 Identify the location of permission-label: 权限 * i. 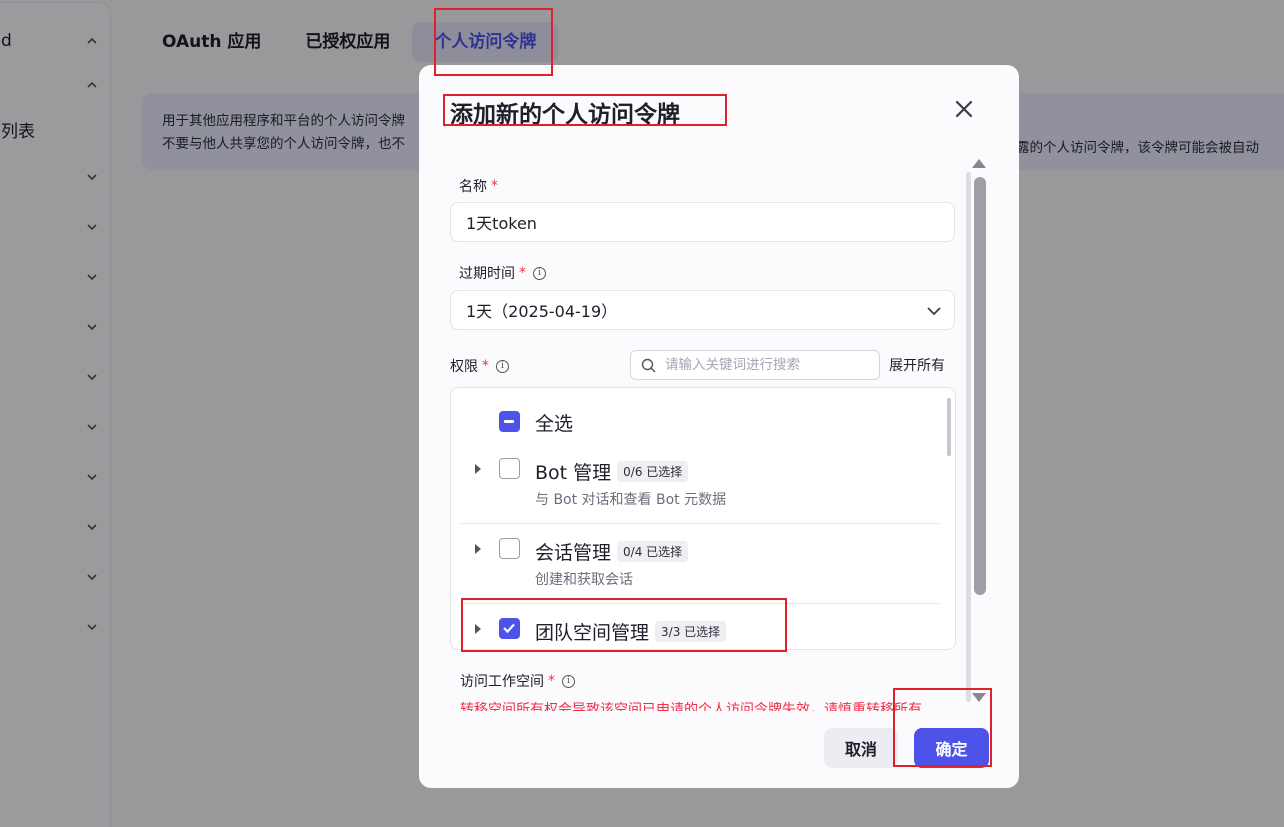
(479, 366).